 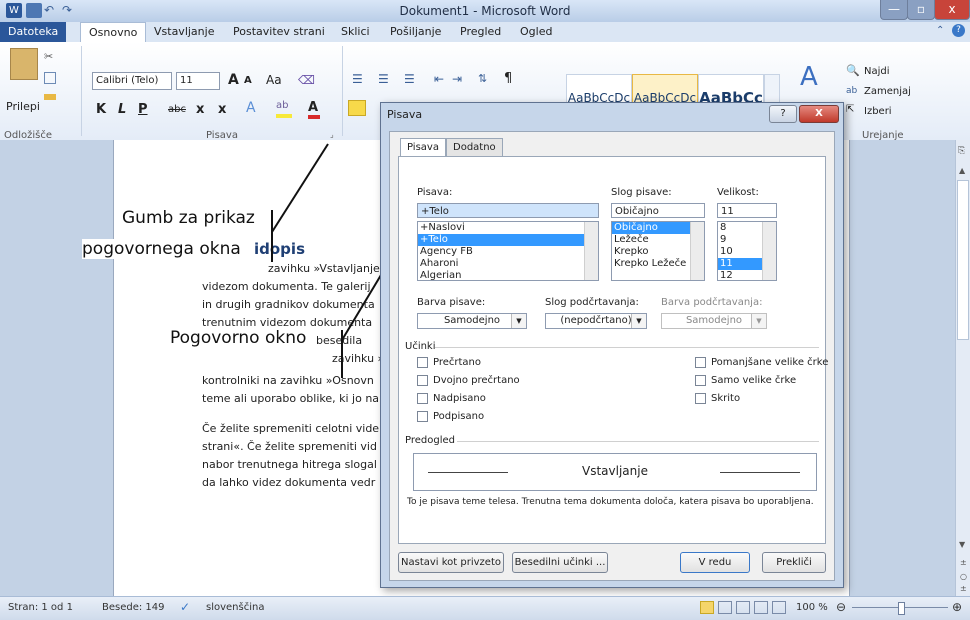 What do you see at coordinates (641, 192) in the screenshot?
I see `style-label: Slog pisave:` at bounding box center [641, 192].